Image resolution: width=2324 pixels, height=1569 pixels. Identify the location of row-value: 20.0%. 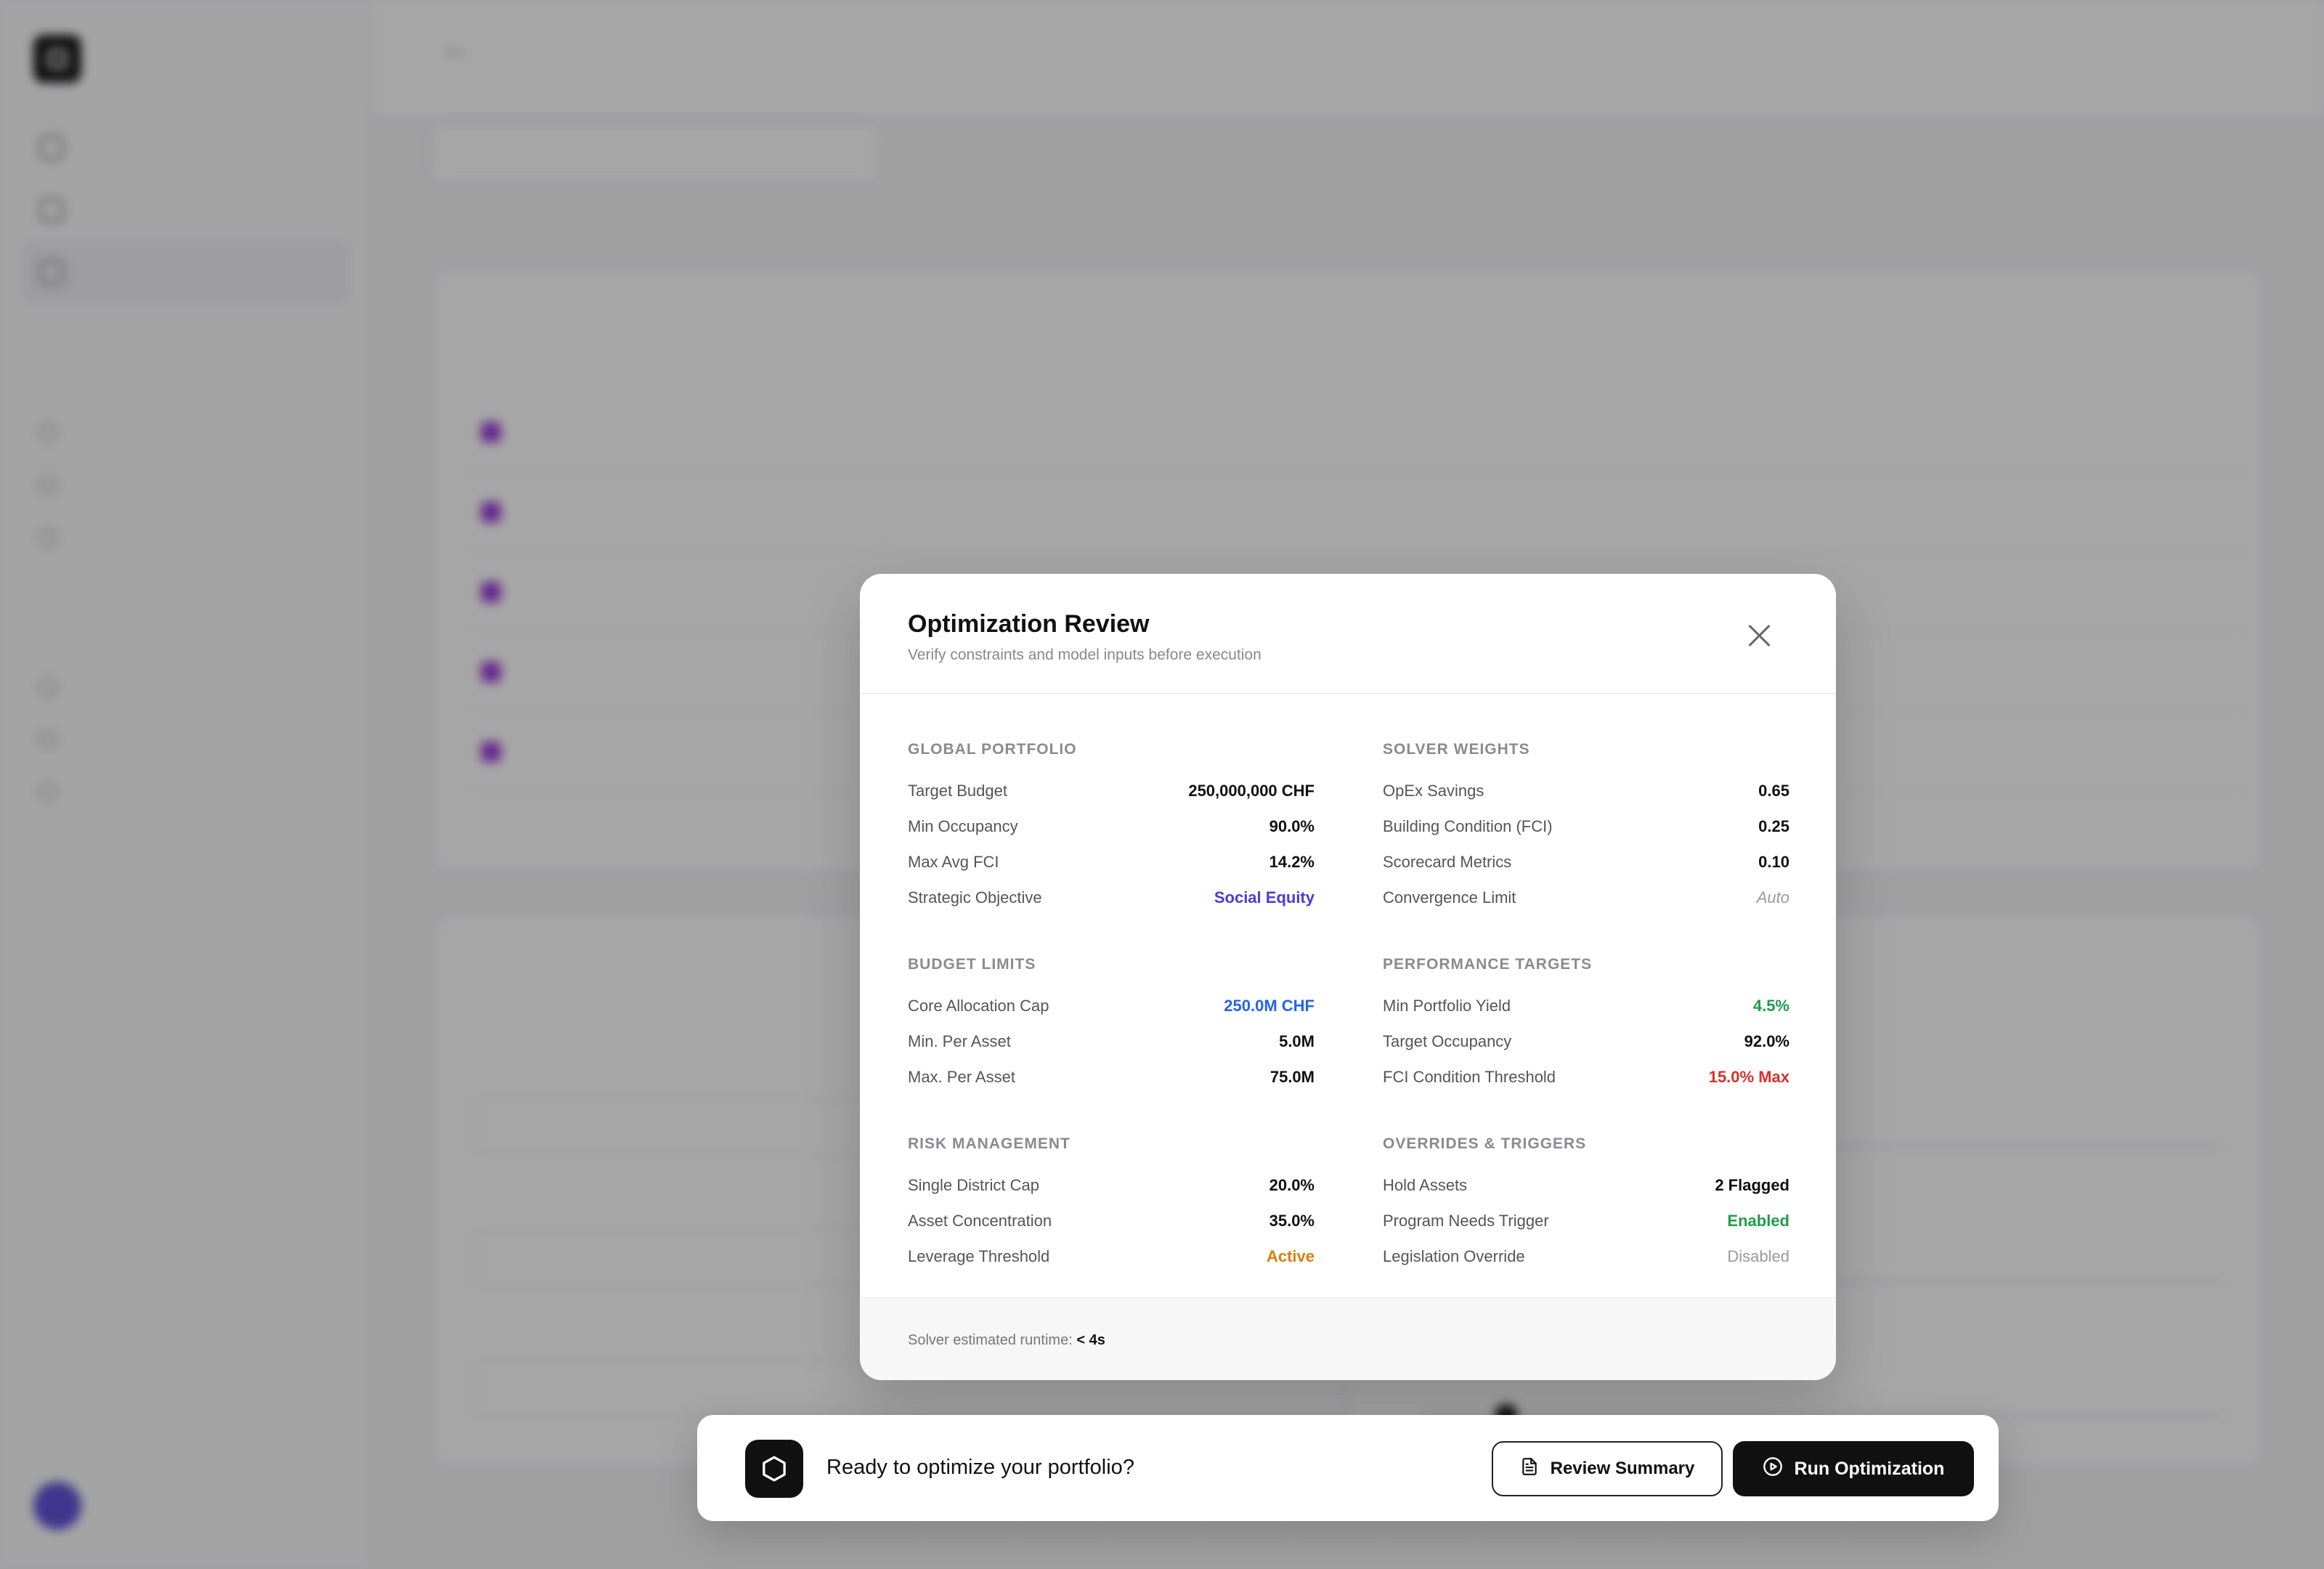
(1292, 1184).